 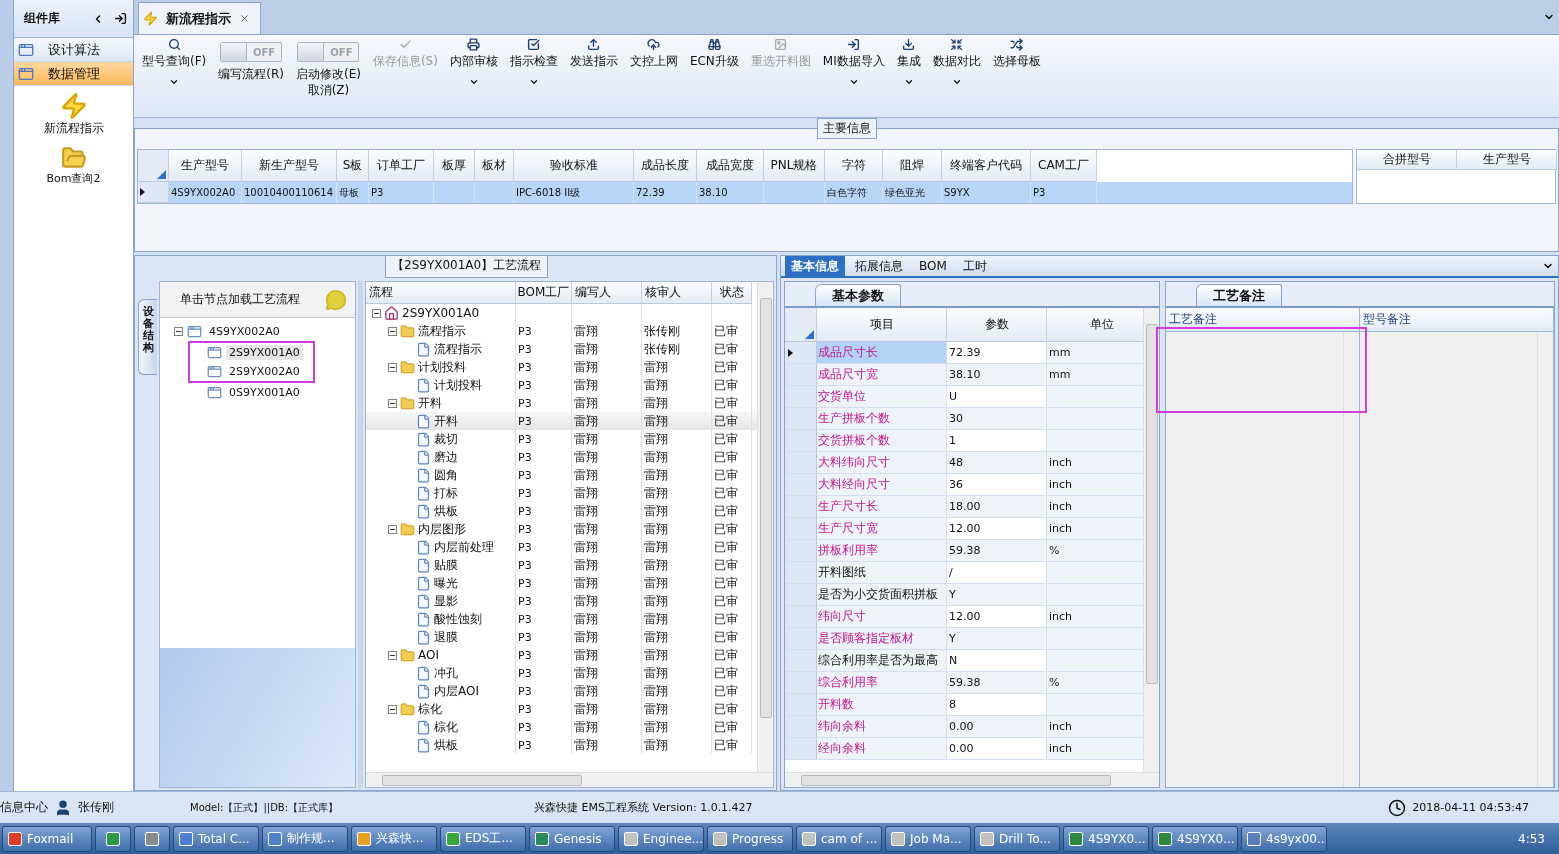 What do you see at coordinates (454, 166) in the screenshot?
I see `column-header: 板厚` at bounding box center [454, 166].